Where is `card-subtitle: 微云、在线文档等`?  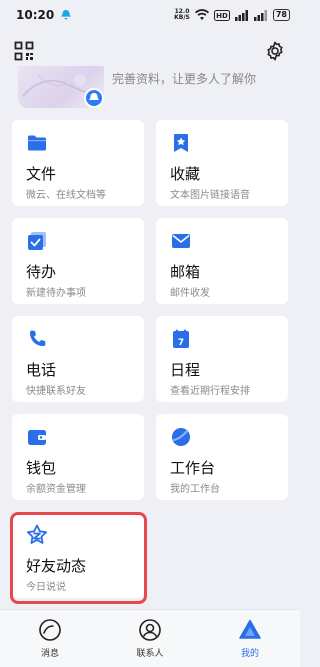 card-subtitle: 微云、在线文档等 is located at coordinates (66, 195).